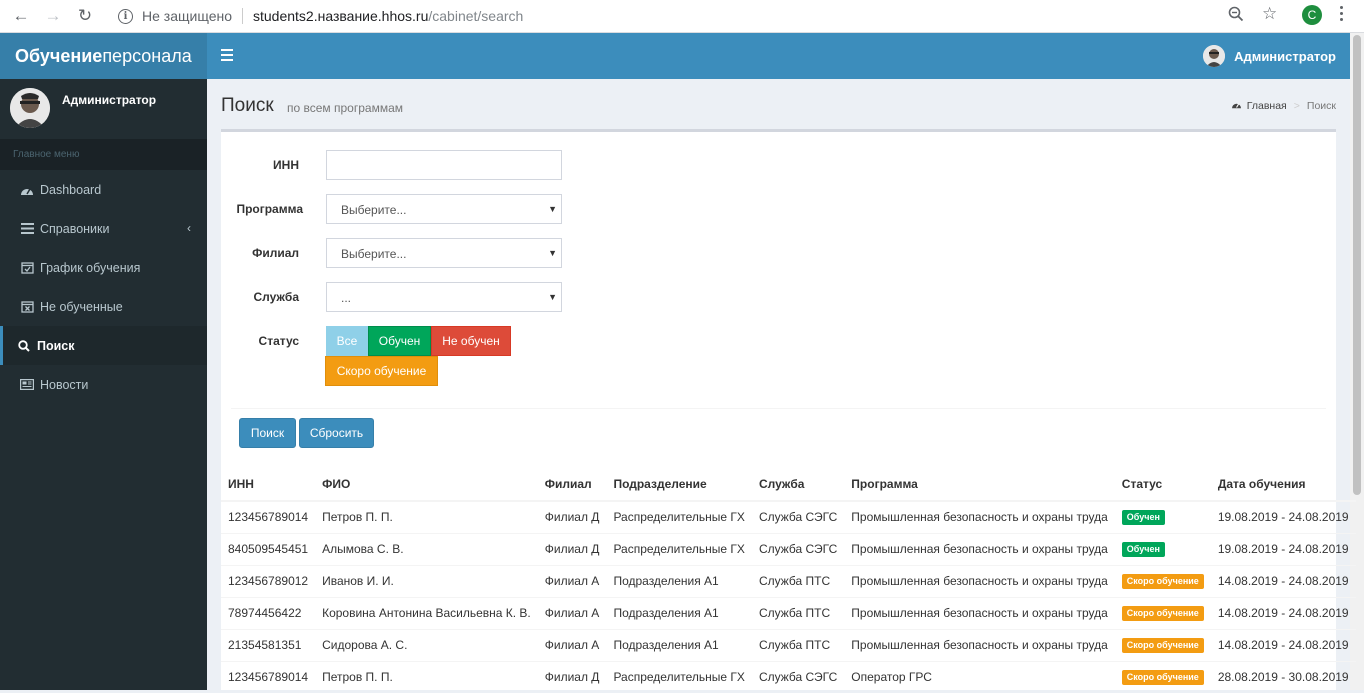 This screenshot has width=1364, height=693. Describe the element at coordinates (21, 16) in the screenshot. I see `back-arrow-icon: ←` at that location.